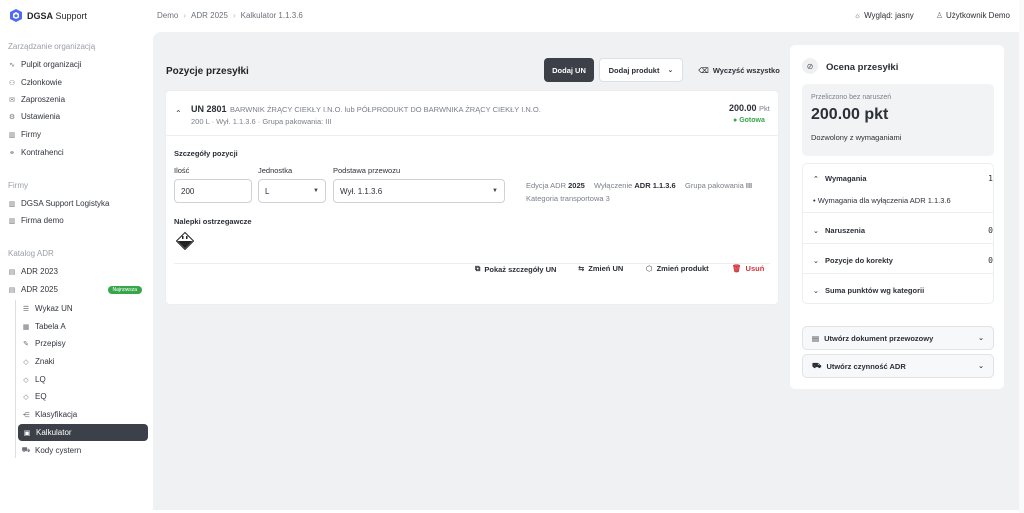  Describe the element at coordinates (167, 15) in the screenshot. I see `breadcrumb-item: Demo` at that location.